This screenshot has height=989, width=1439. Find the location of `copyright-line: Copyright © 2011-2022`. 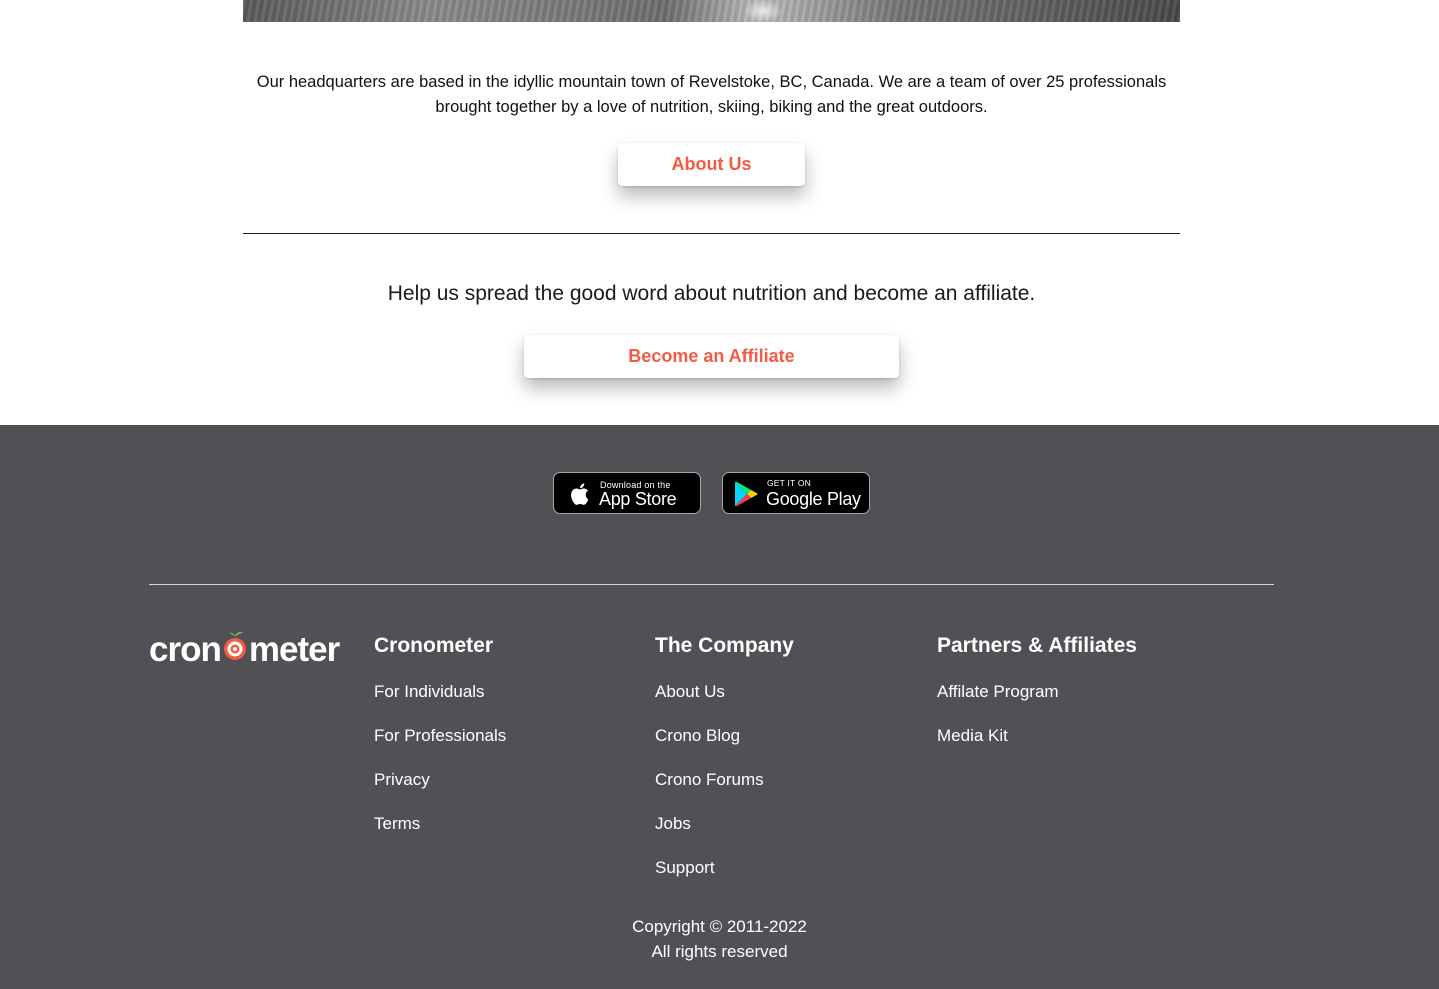

copyright-line: Copyright © 2011-2022 is located at coordinates (719, 926).